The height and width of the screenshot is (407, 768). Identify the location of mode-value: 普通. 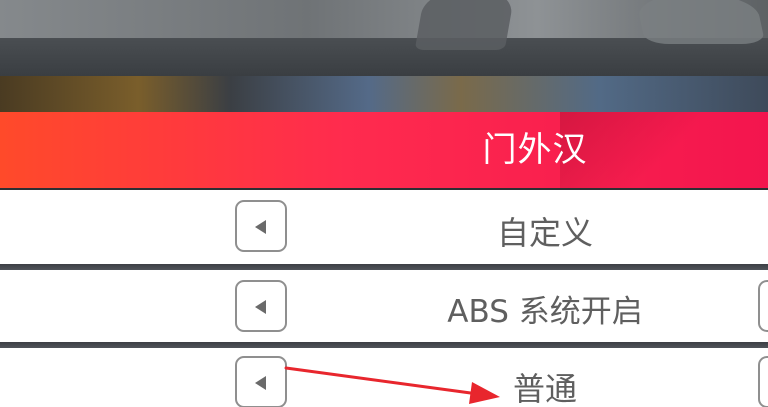
(544, 388).